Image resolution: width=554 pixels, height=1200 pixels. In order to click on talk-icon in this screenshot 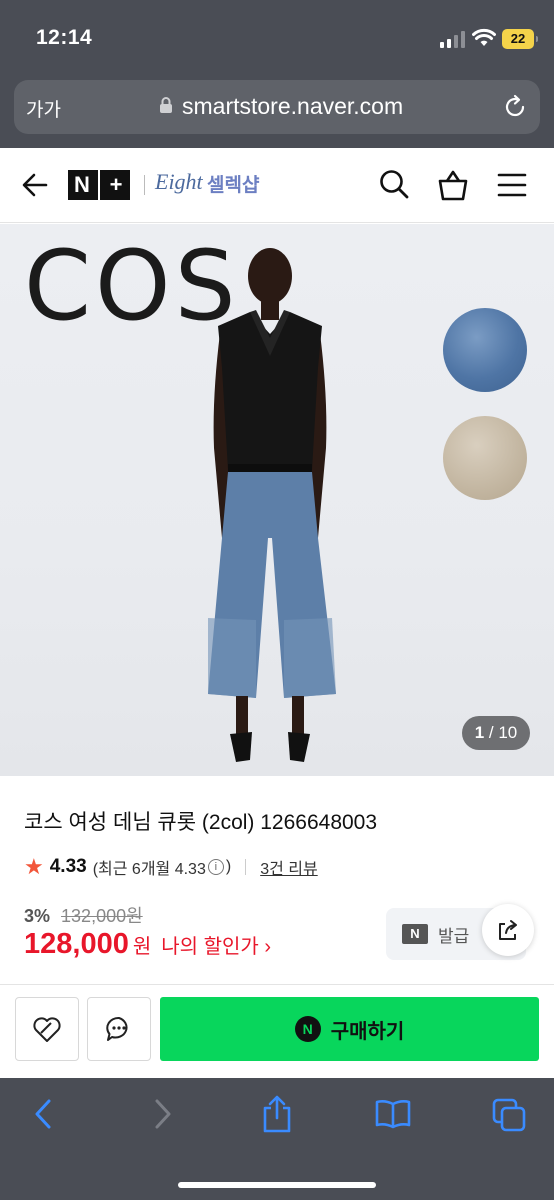, I will do `click(117, 1028)`.